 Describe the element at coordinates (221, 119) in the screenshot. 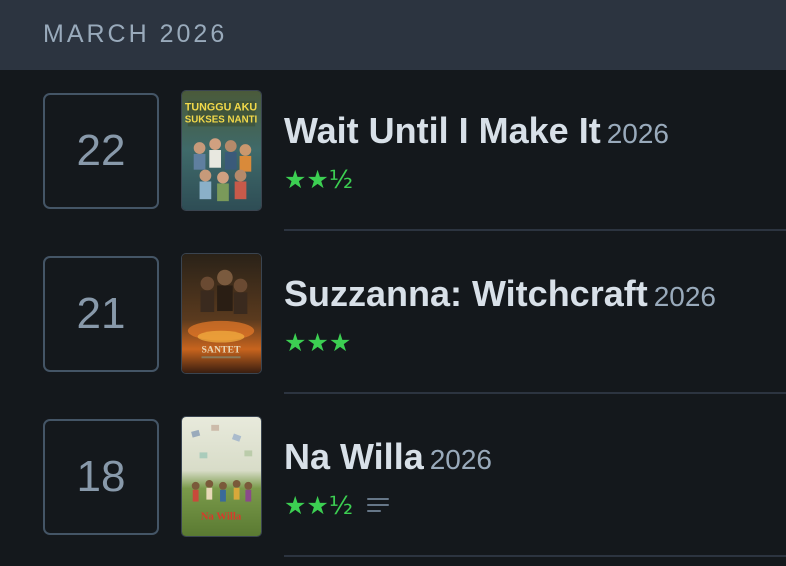

I see `svg-text: SUKSES NANTI` at that location.